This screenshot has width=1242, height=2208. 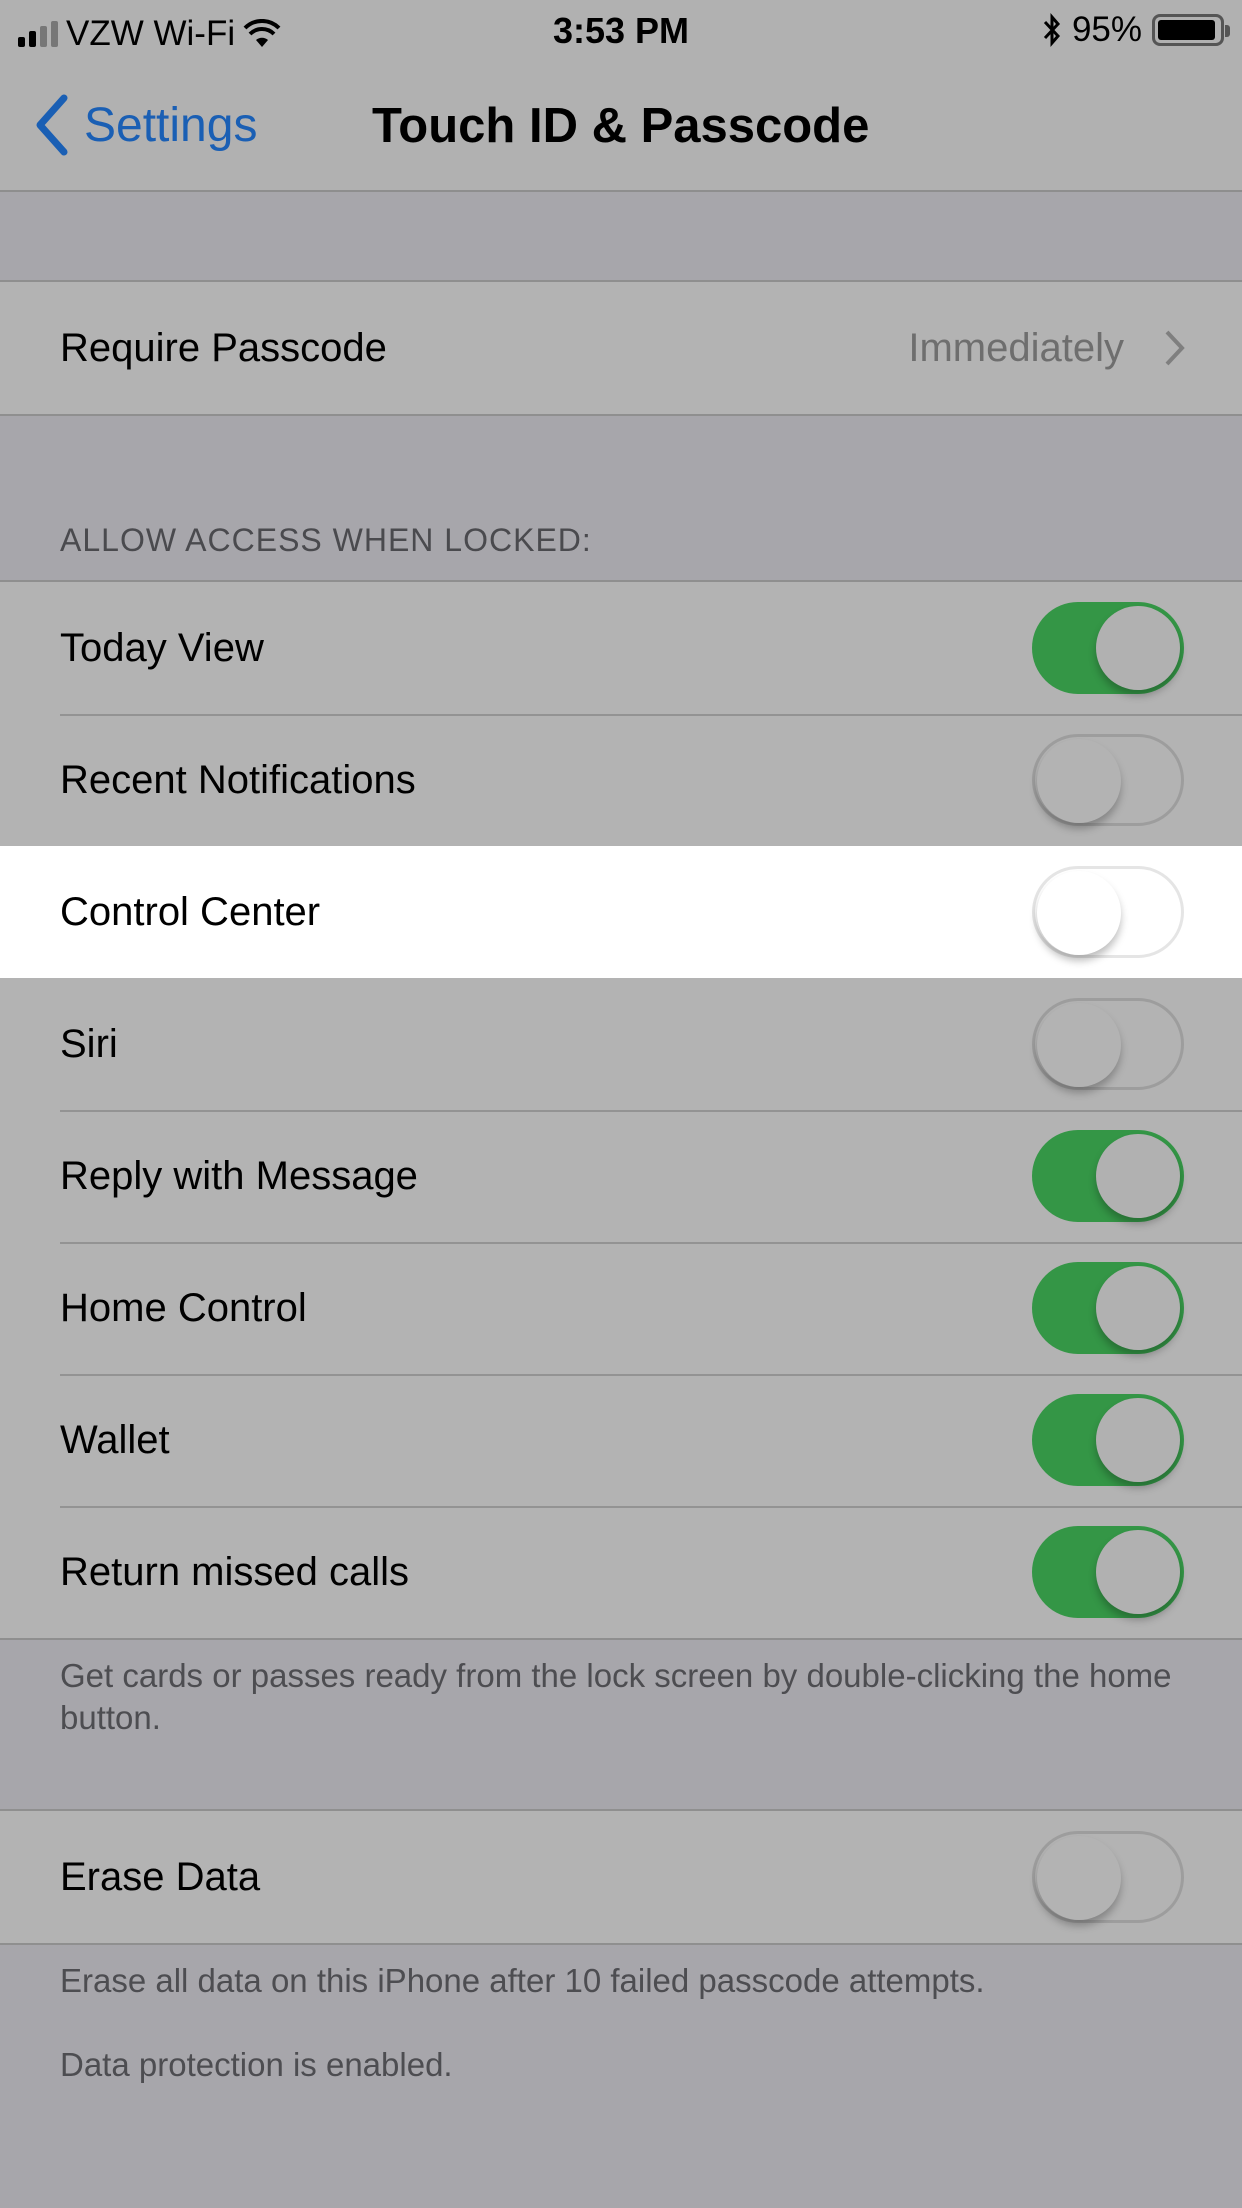 What do you see at coordinates (239, 1175) in the screenshot?
I see `toggle-row-label: Reply with Message` at bounding box center [239, 1175].